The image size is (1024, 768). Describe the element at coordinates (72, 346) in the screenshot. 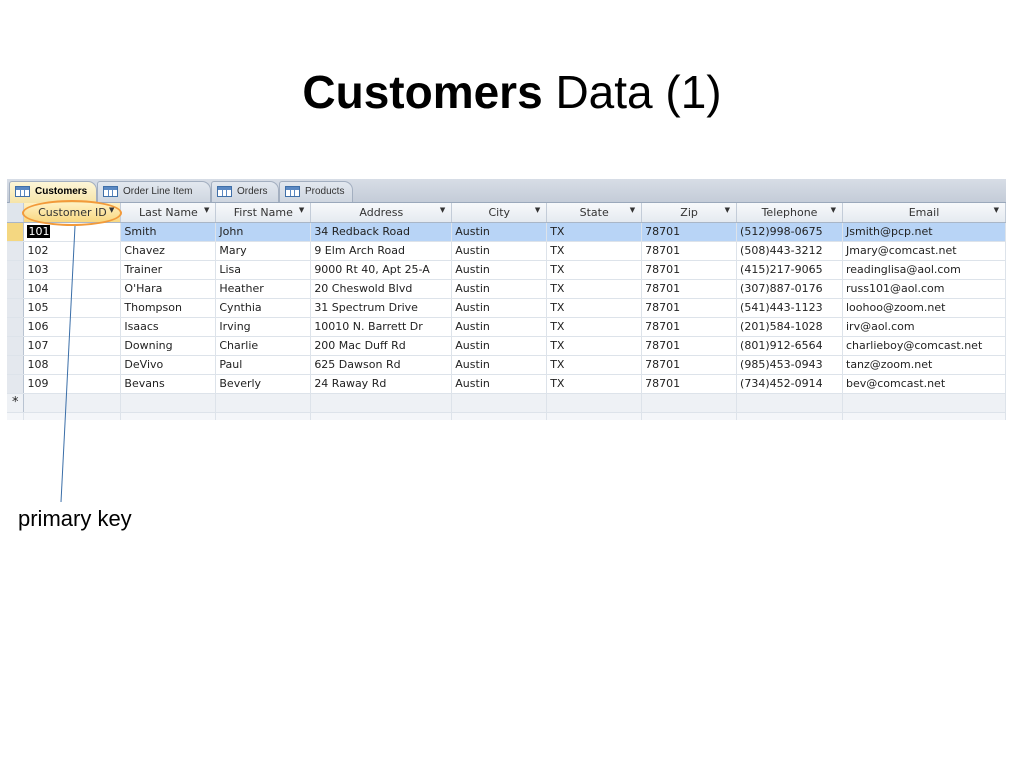

I see `cell-customer-id: 107` at that location.